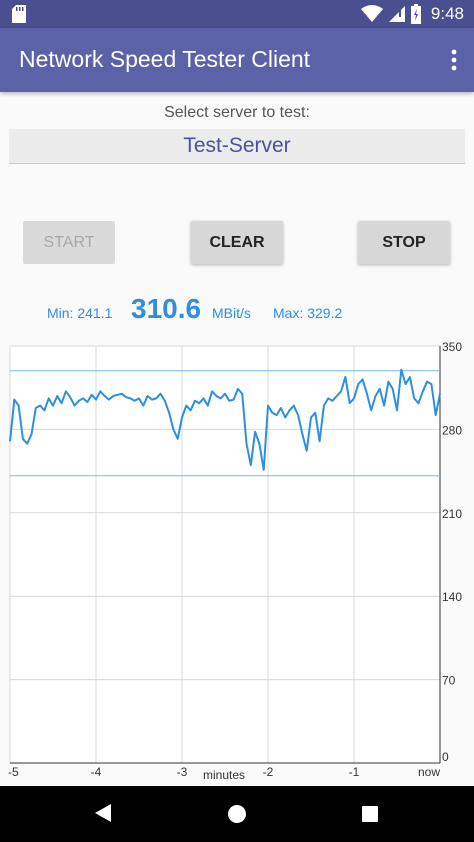 This screenshot has width=474, height=842. What do you see at coordinates (452, 514) in the screenshot?
I see `y-tick-label: 210` at bounding box center [452, 514].